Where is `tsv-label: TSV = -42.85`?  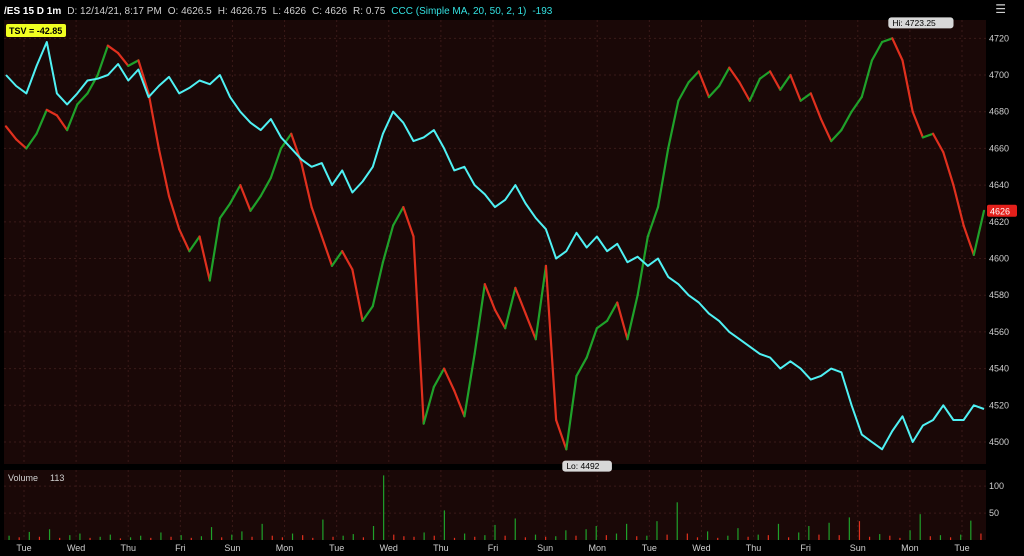 tsv-label: TSV = -42.85 is located at coordinates (35, 31).